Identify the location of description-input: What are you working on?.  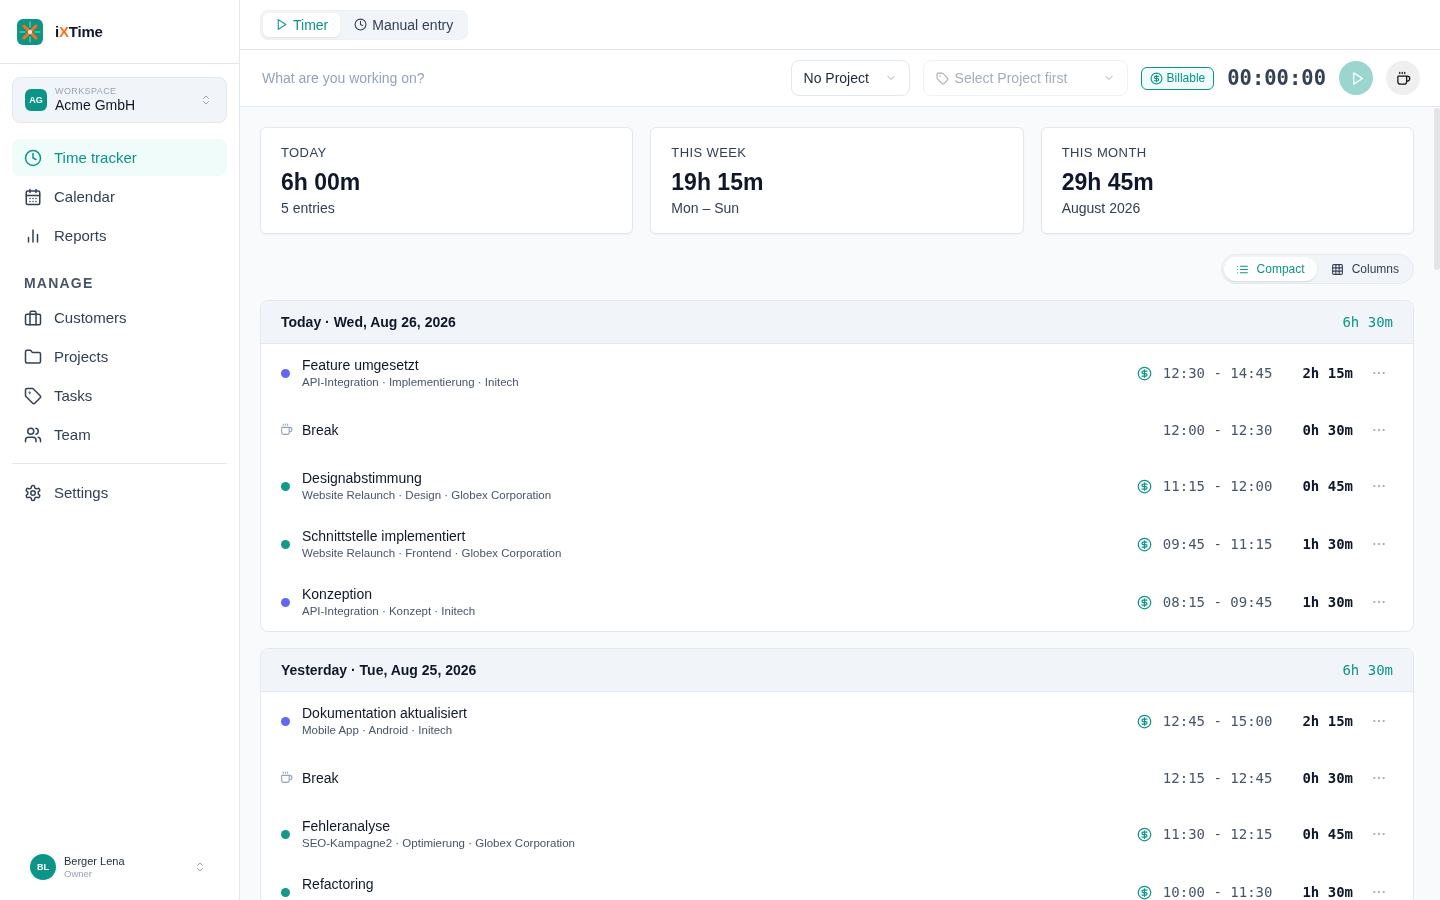
(520, 78).